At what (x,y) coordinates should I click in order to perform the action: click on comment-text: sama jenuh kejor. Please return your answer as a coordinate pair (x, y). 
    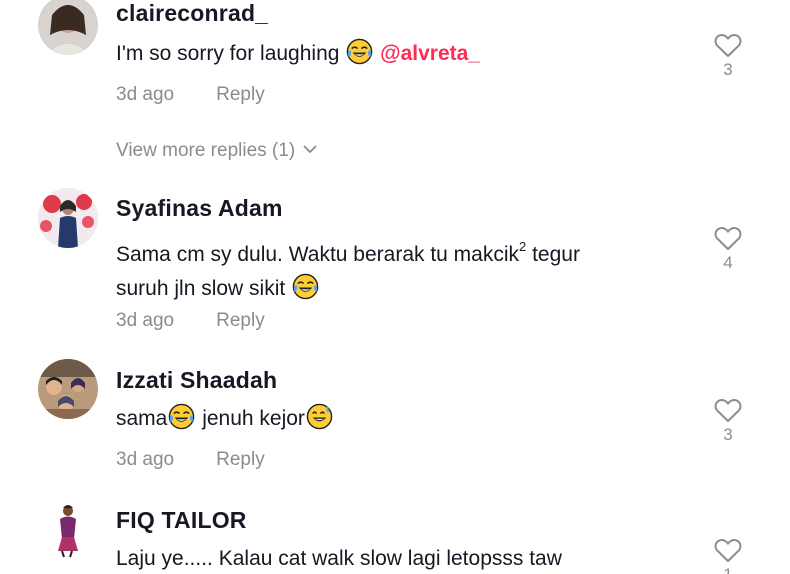
    Looking at the image, I should click on (225, 419).